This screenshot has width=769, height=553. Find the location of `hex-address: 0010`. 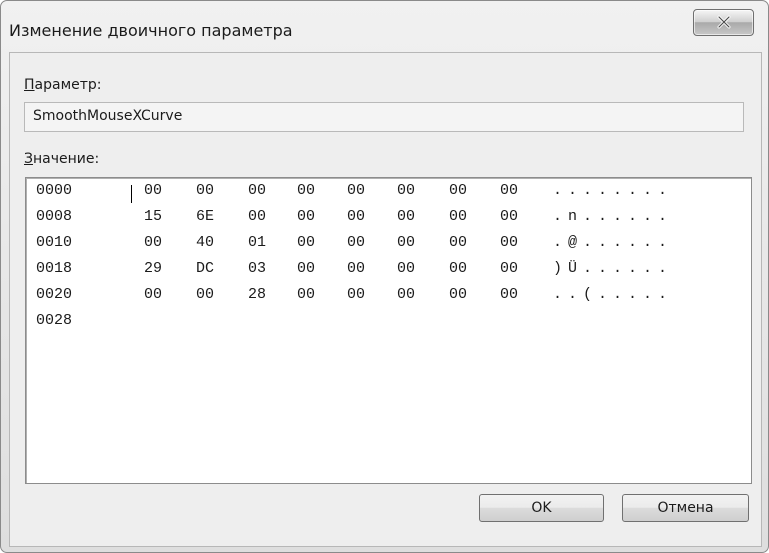

hex-address: 0010 is located at coordinates (54, 242).